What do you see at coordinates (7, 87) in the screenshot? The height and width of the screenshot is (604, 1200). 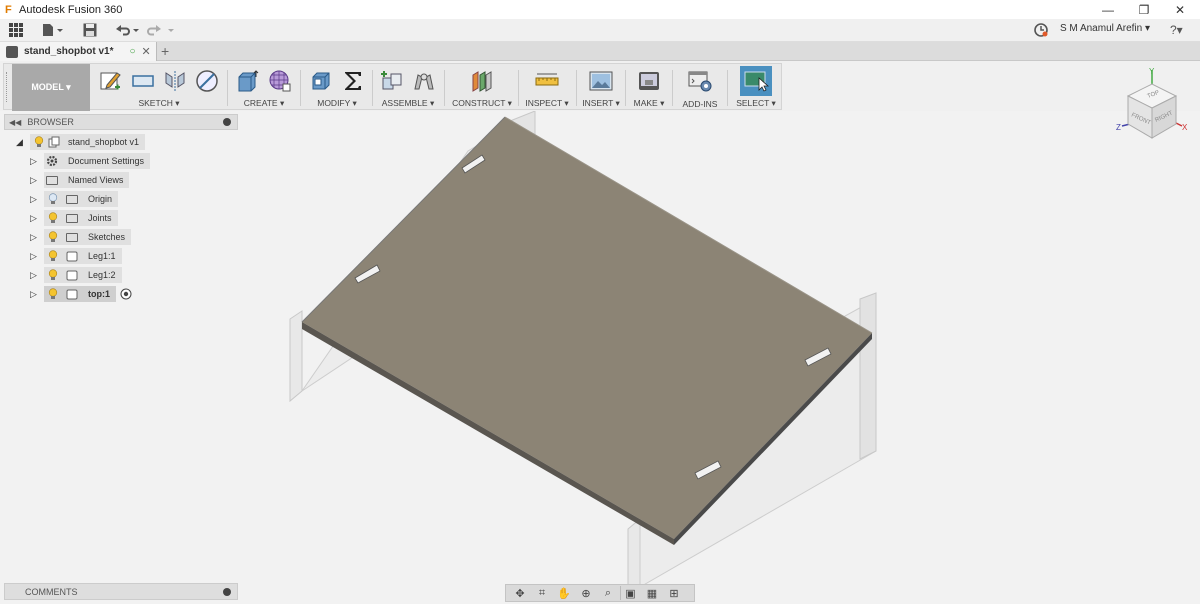 I see `toolbar-grip` at bounding box center [7, 87].